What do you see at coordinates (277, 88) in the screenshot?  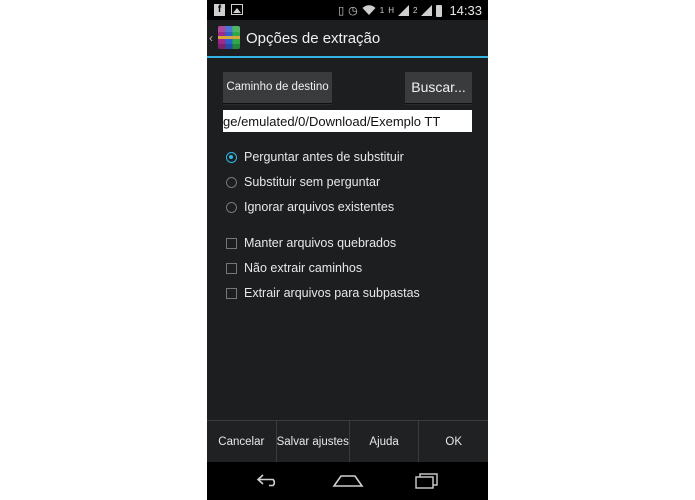 I see `destination-path-button: Caminho de destino` at bounding box center [277, 88].